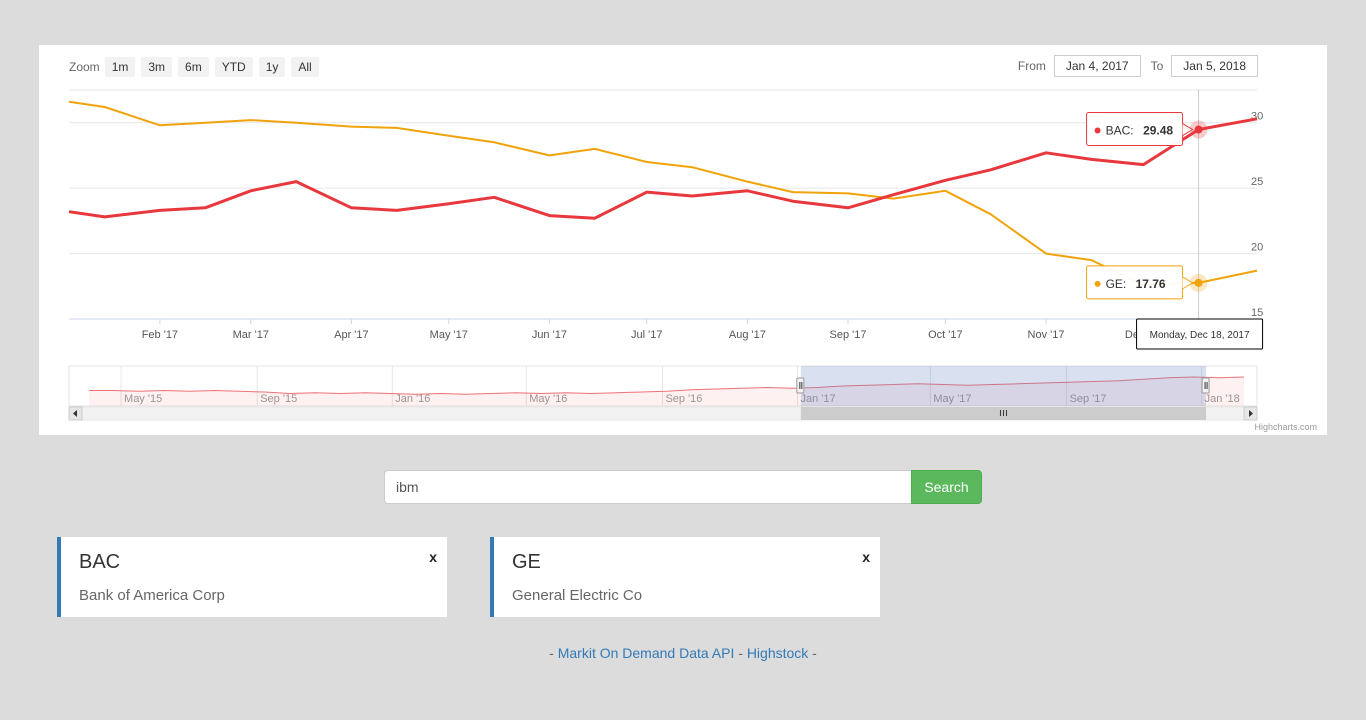 The height and width of the screenshot is (720, 1366). I want to click on y-tick-label: 25, so click(1257, 182).